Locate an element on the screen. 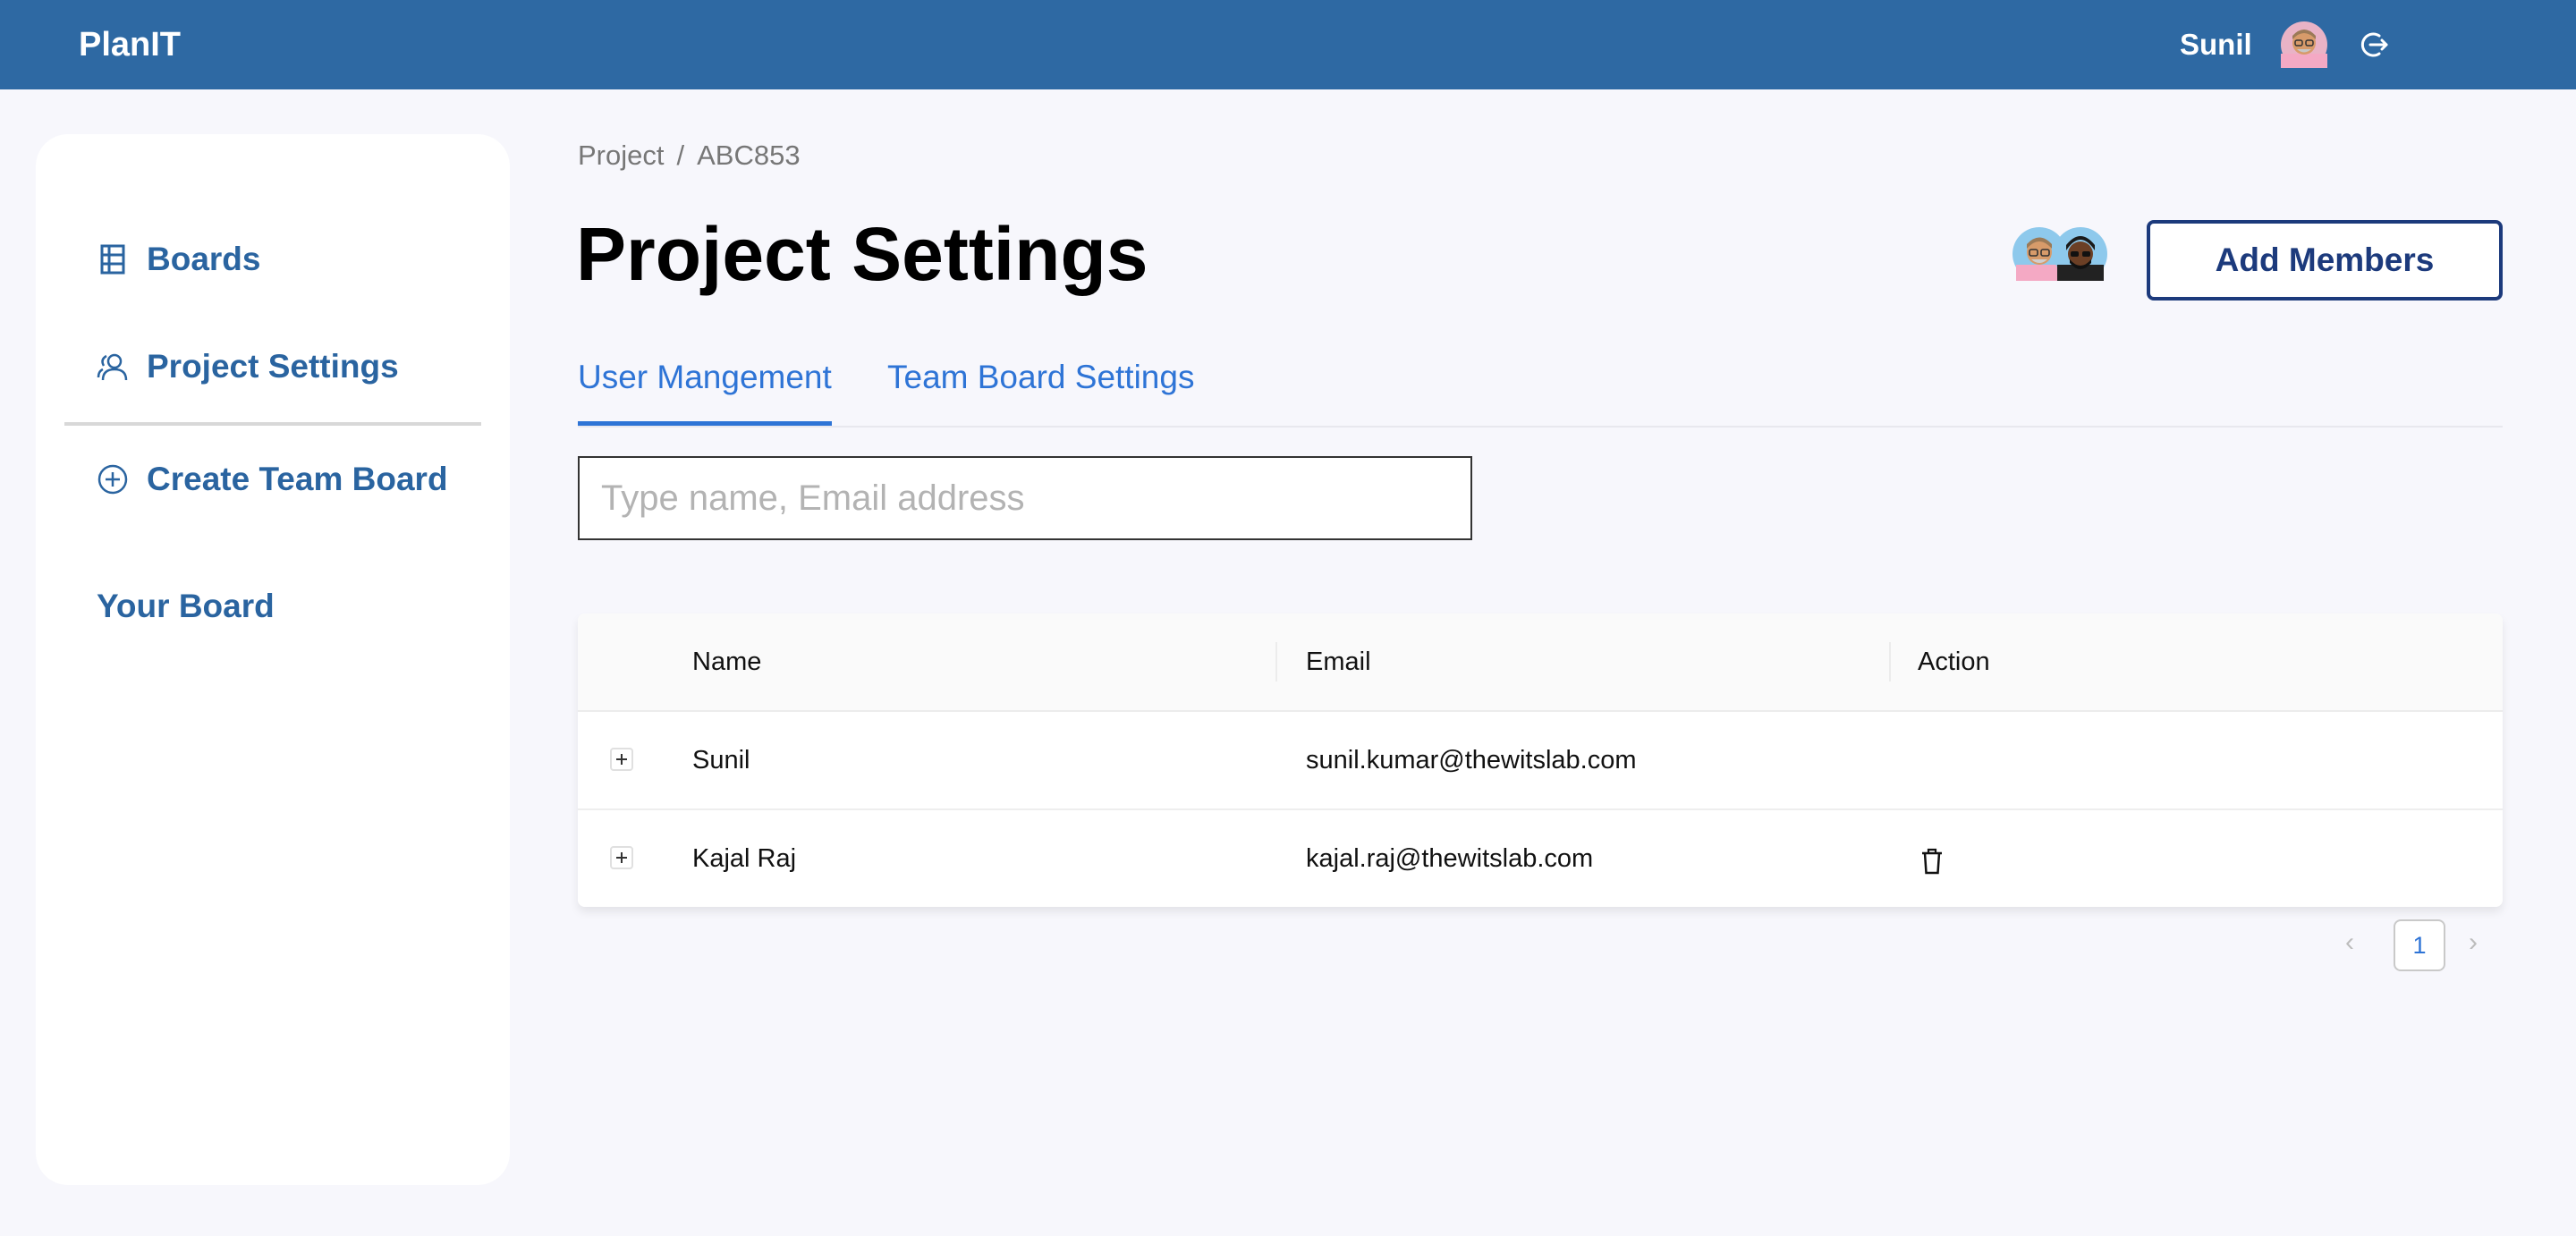 This screenshot has width=2576, height=1236. table-row: Sunil sunil.kumar@thewitslab.com is located at coordinates (1540, 761).